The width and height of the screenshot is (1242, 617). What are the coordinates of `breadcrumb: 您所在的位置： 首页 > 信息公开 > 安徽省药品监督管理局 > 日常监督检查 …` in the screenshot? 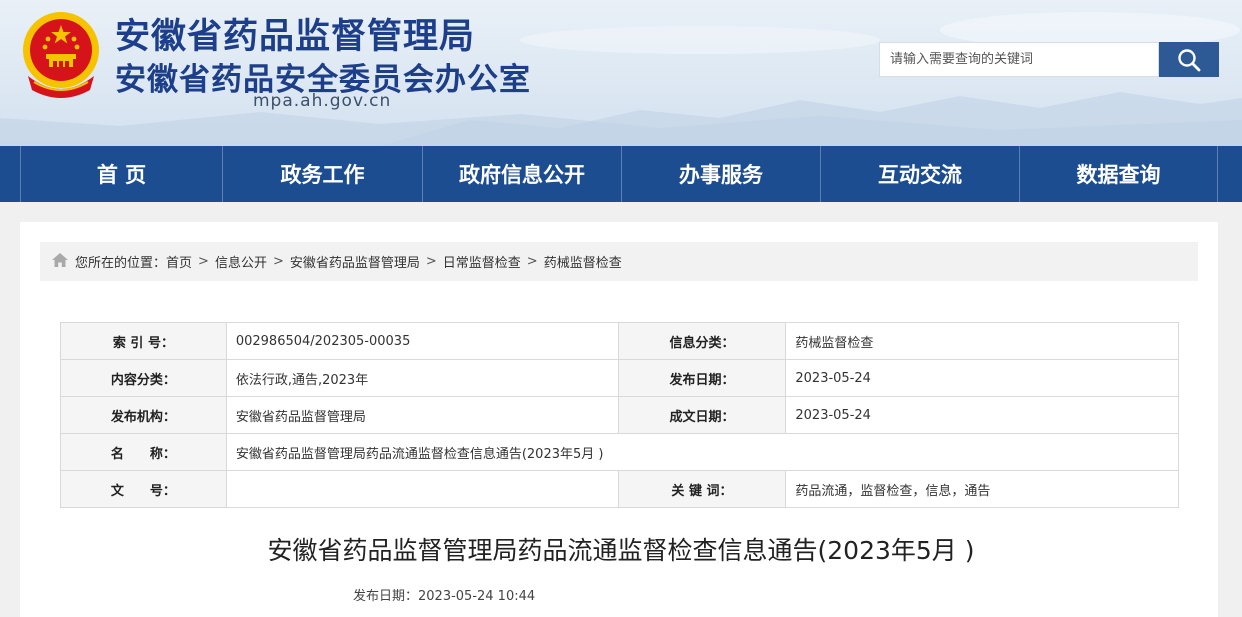 It's located at (619, 261).